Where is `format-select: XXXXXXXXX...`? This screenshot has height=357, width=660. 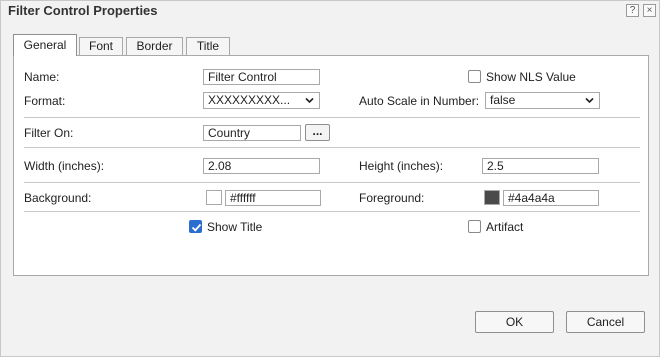
format-select: XXXXXXXXX... is located at coordinates (261, 100).